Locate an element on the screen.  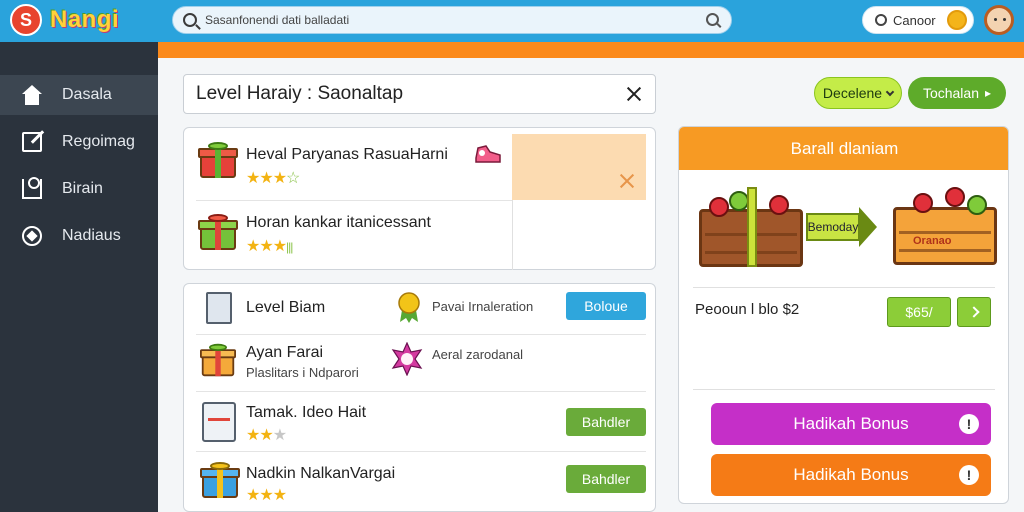
flower-badge-icon is located at coordinates (407, 359).